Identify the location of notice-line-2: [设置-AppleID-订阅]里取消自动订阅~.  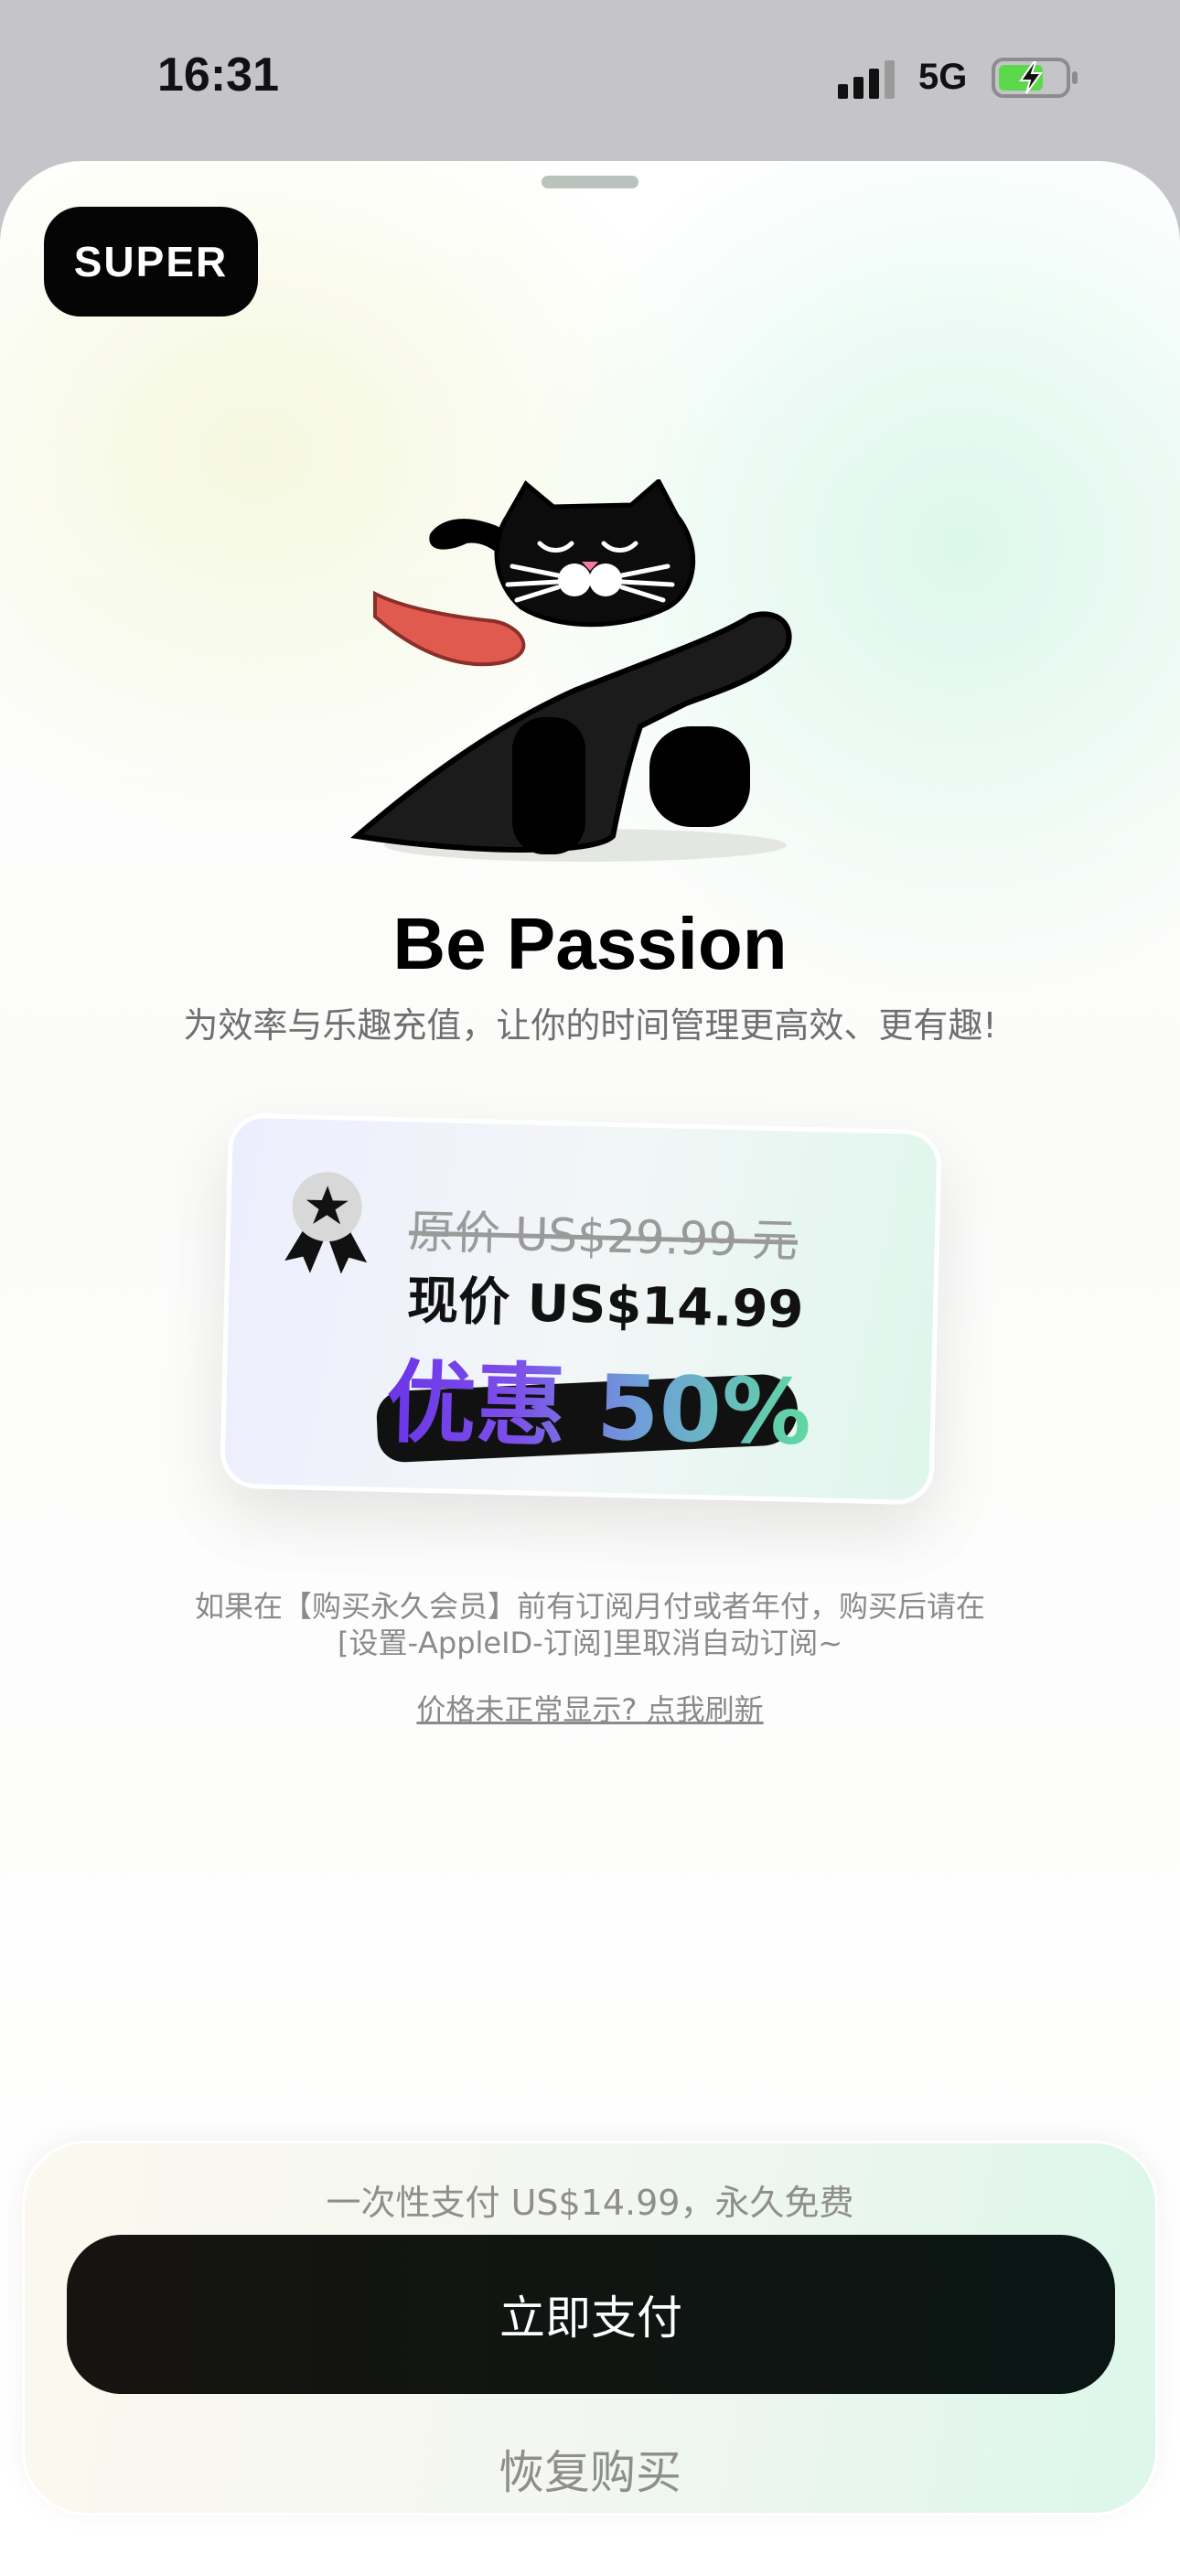
(590, 1643).